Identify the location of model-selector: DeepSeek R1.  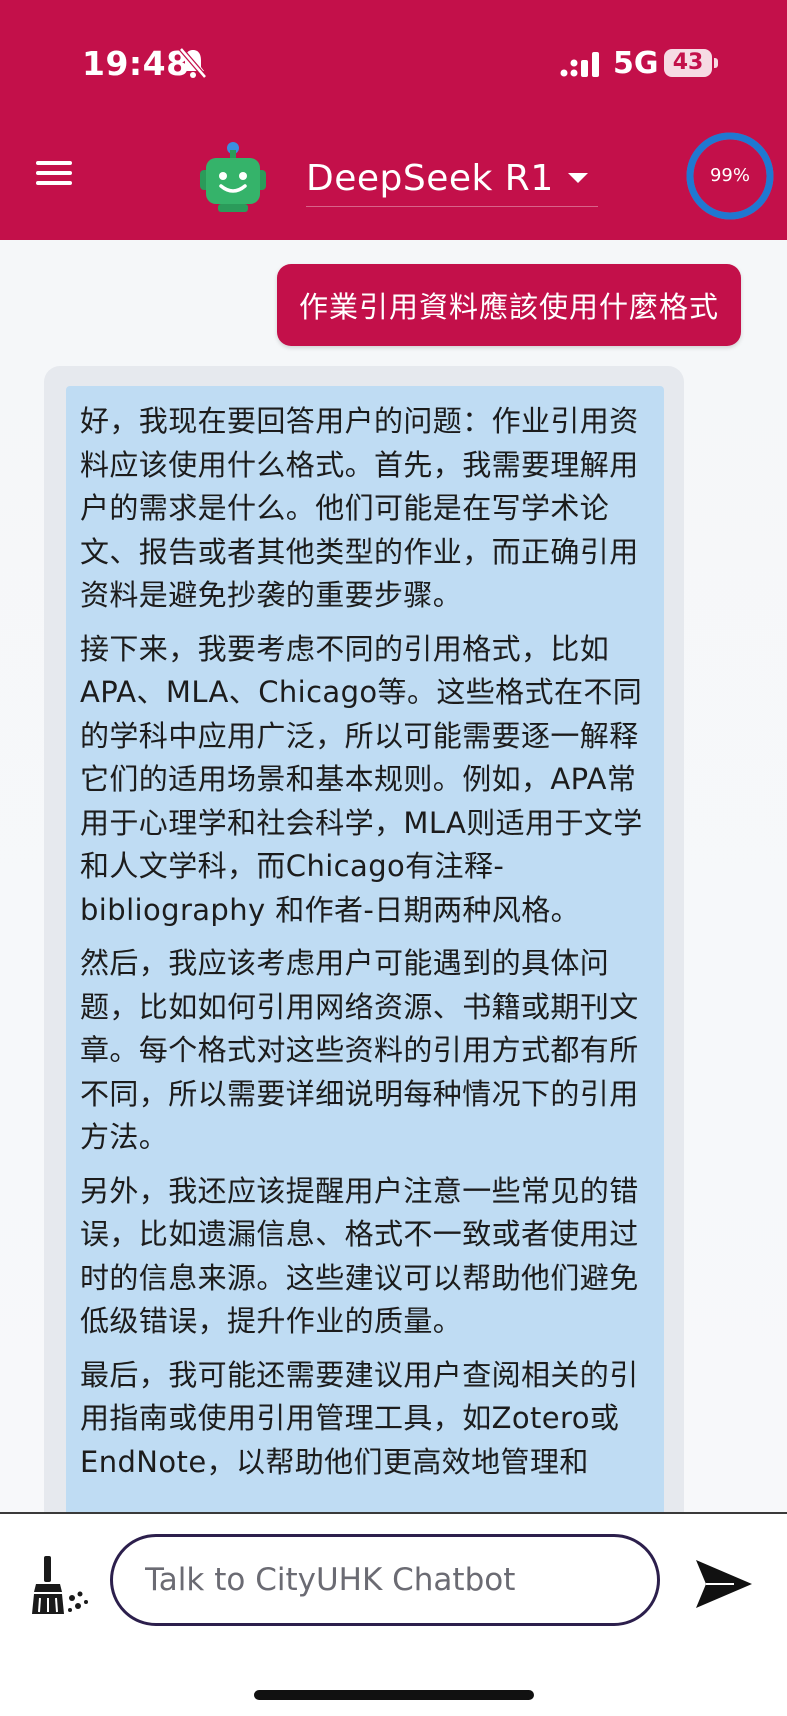
(452, 178).